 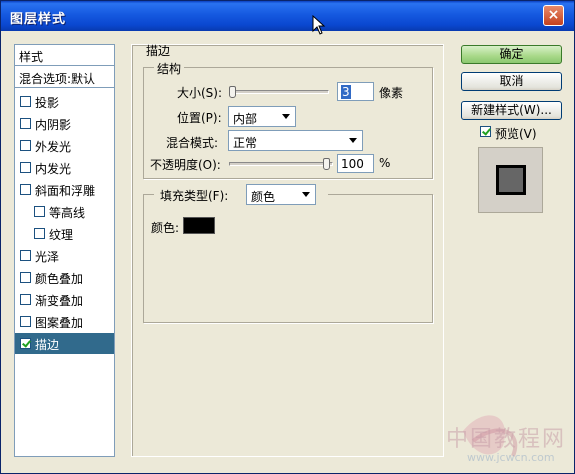 What do you see at coordinates (346, 92) in the screenshot?
I see `size-value: 3` at bounding box center [346, 92].